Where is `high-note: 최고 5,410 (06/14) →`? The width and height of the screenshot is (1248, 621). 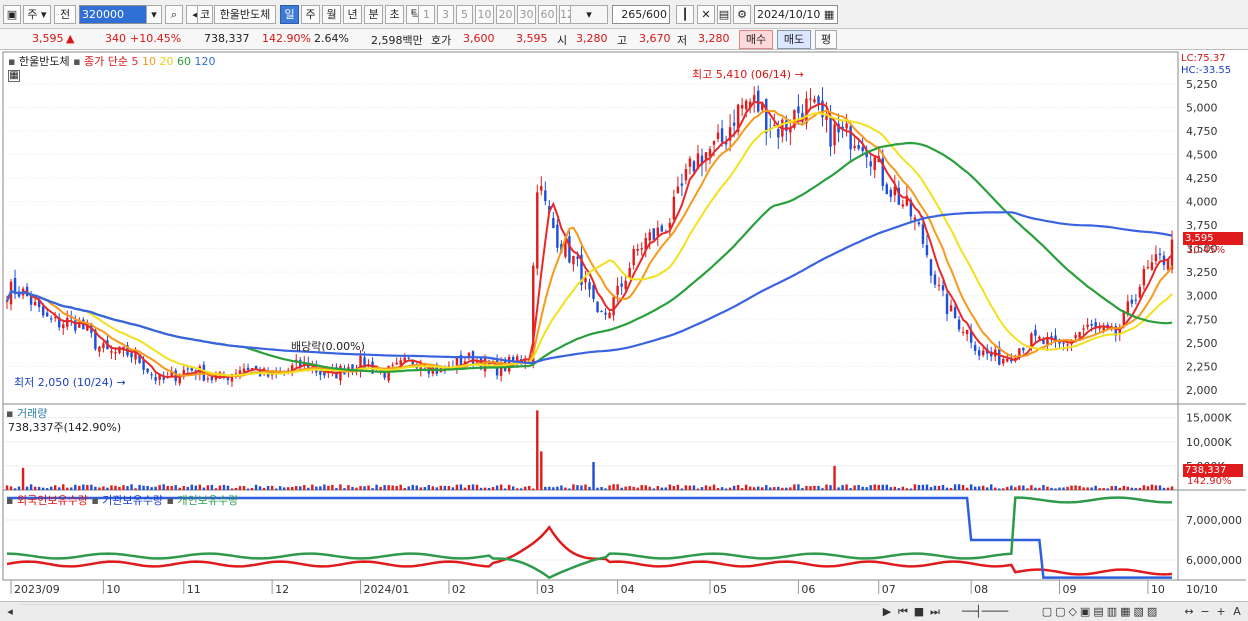
high-note: 최고 5,410 (06/14) → is located at coordinates (748, 74).